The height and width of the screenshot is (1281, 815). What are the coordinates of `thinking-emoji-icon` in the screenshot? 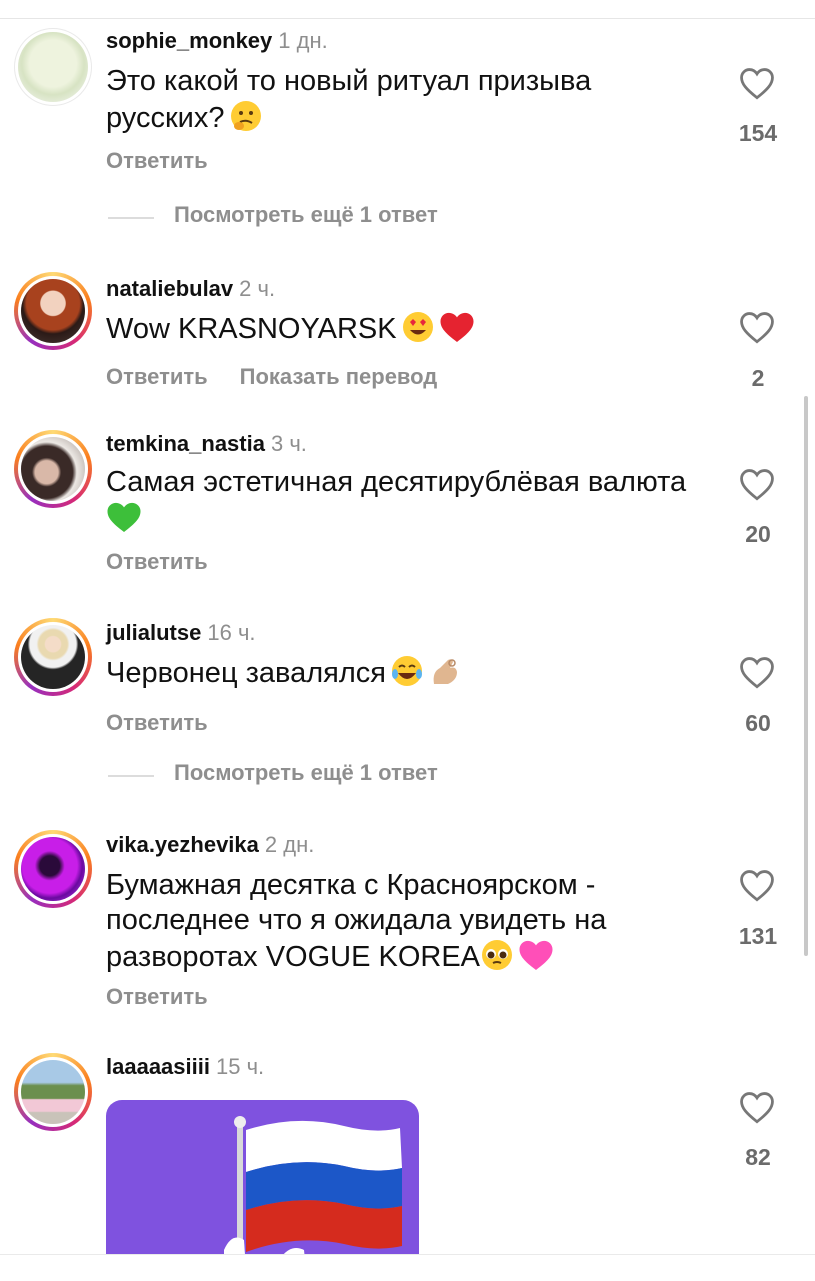 It's located at (246, 120).